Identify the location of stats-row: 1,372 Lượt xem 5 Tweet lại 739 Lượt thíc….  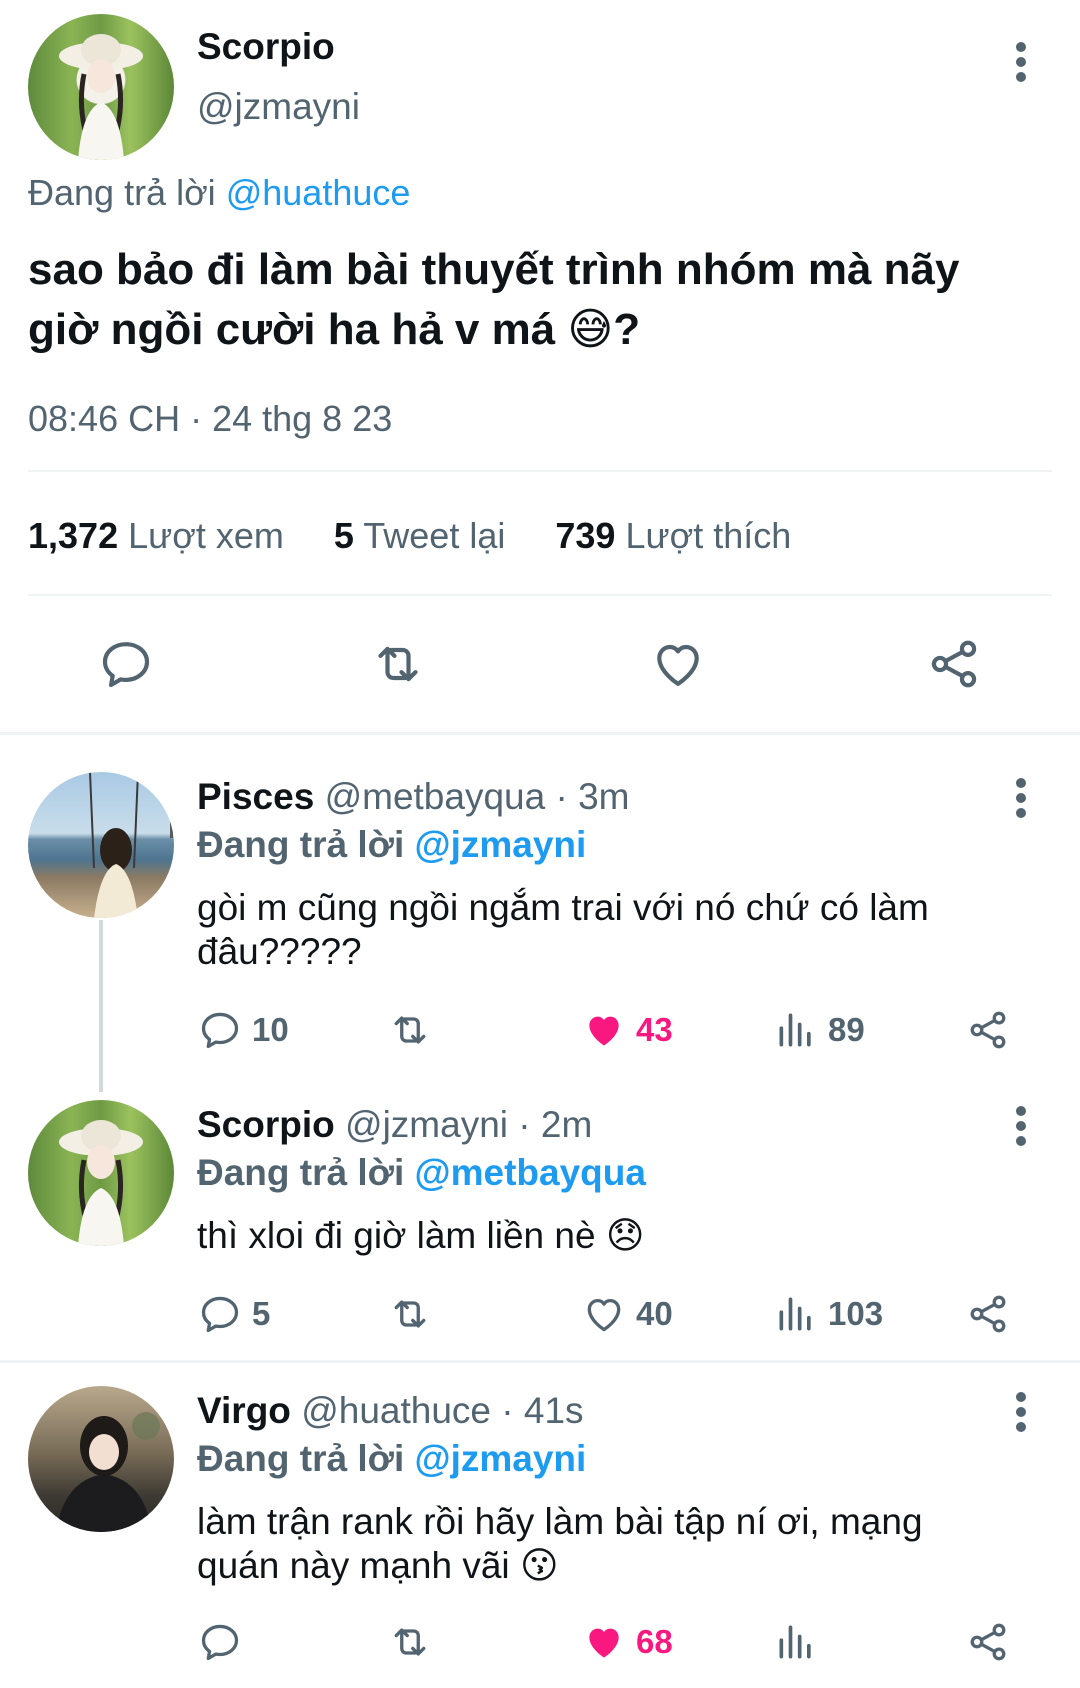
(409, 536).